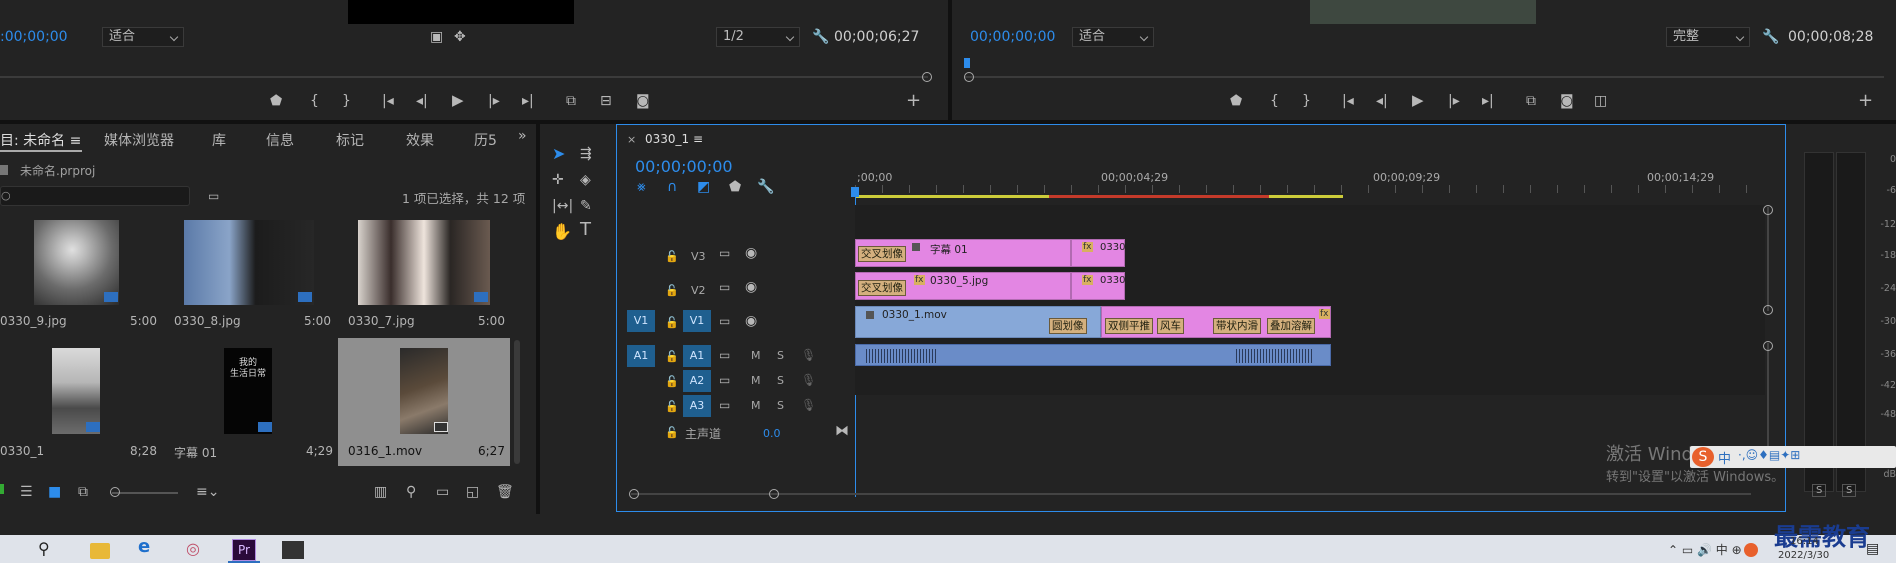 The height and width of the screenshot is (563, 1896). I want to click on source-timecode: :00;00;00, so click(34, 37).